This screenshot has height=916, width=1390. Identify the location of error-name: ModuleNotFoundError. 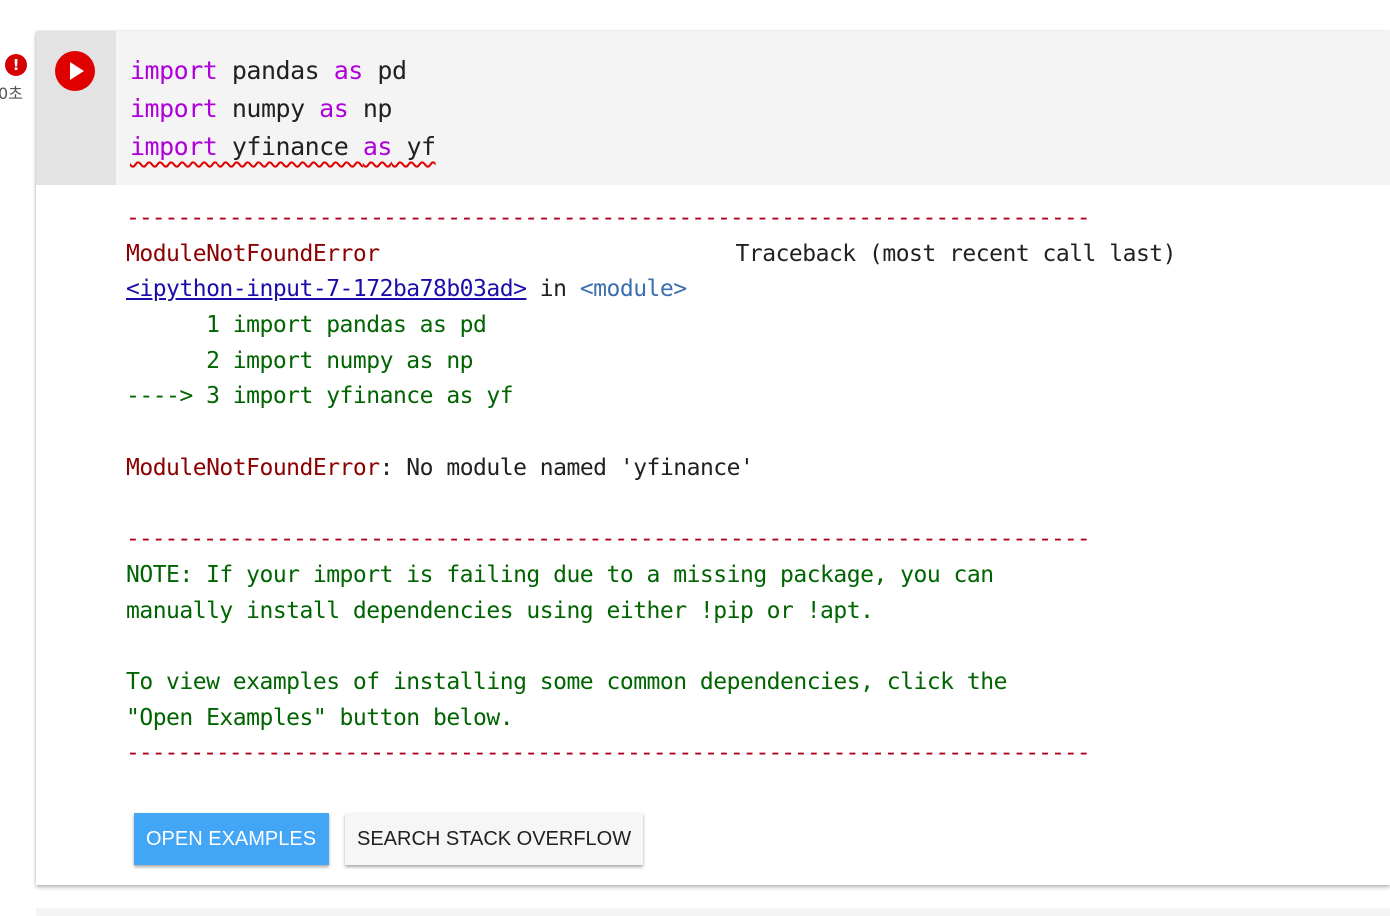
(253, 253).